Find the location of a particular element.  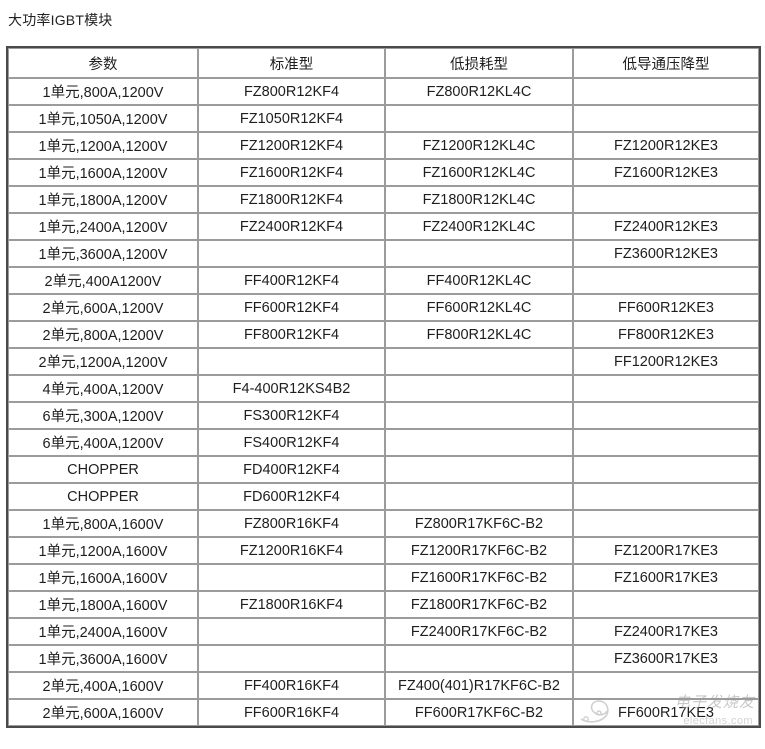

cell-low-loss: FZ800R12KL4C is located at coordinates (479, 91).